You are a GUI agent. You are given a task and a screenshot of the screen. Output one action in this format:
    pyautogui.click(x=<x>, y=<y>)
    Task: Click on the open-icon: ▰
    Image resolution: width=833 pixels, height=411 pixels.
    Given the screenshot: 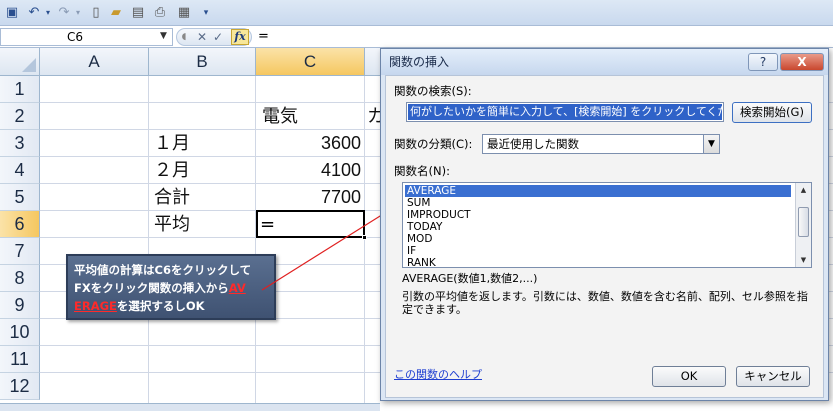 What is the action you would take?
    pyautogui.click(x=116, y=13)
    